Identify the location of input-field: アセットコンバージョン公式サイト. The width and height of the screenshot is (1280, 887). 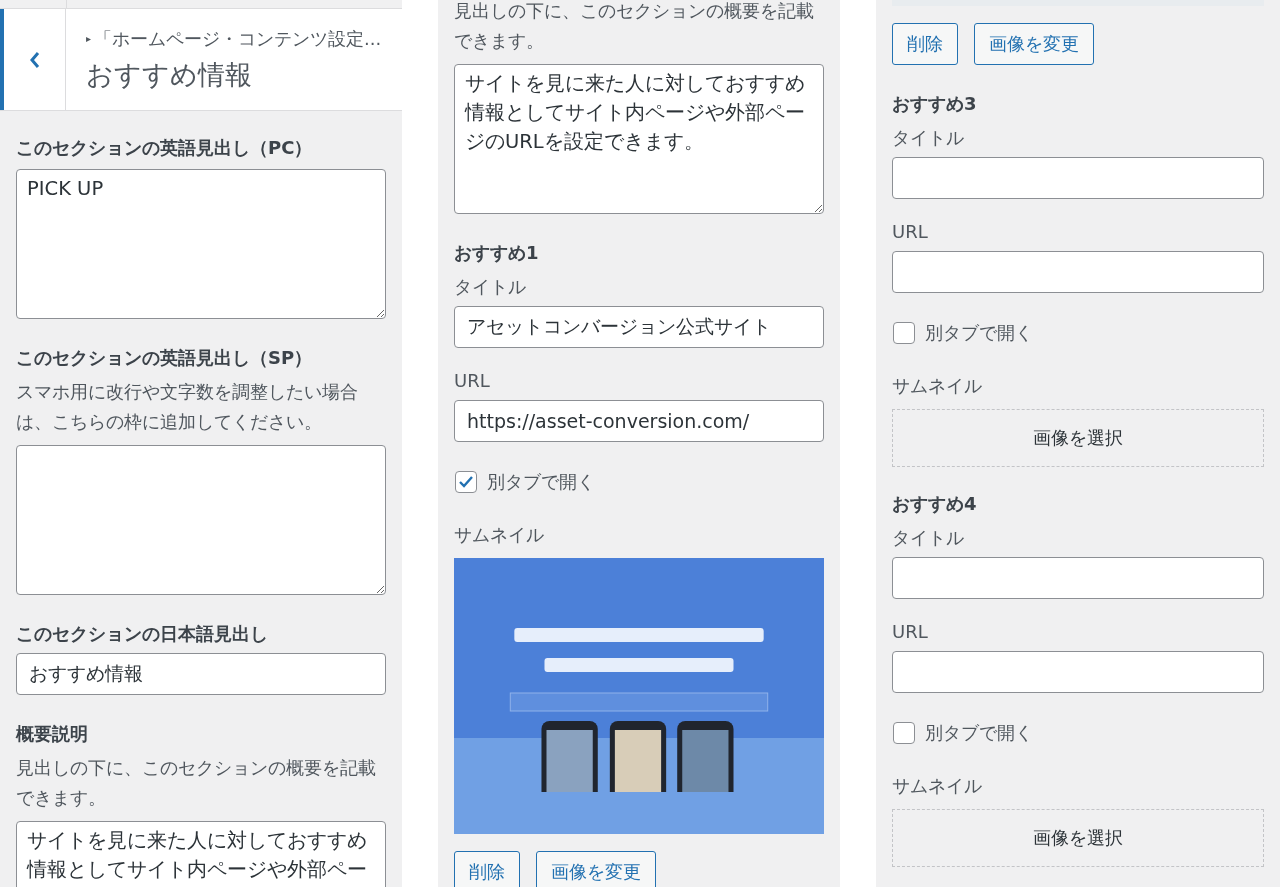
(639, 327).